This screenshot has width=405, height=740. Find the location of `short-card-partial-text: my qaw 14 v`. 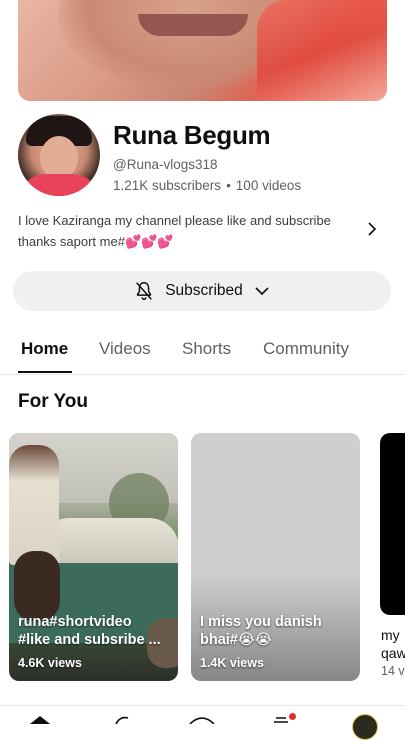

short-card-partial-text: my qaw 14 v is located at coordinates (393, 653).